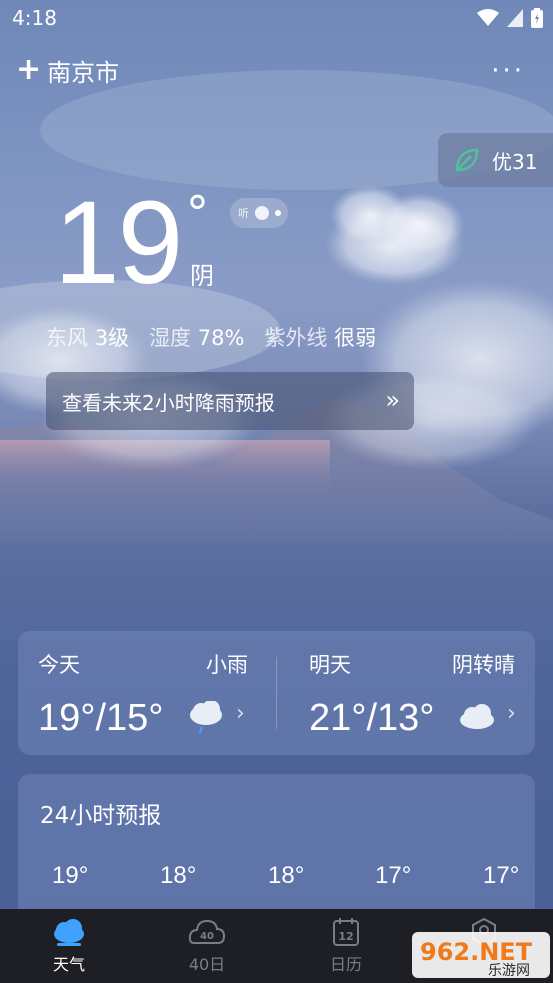 The height and width of the screenshot is (983, 553). Describe the element at coordinates (320, 338) in the screenshot. I see `uv-stat: 紫外线 很弱` at that location.